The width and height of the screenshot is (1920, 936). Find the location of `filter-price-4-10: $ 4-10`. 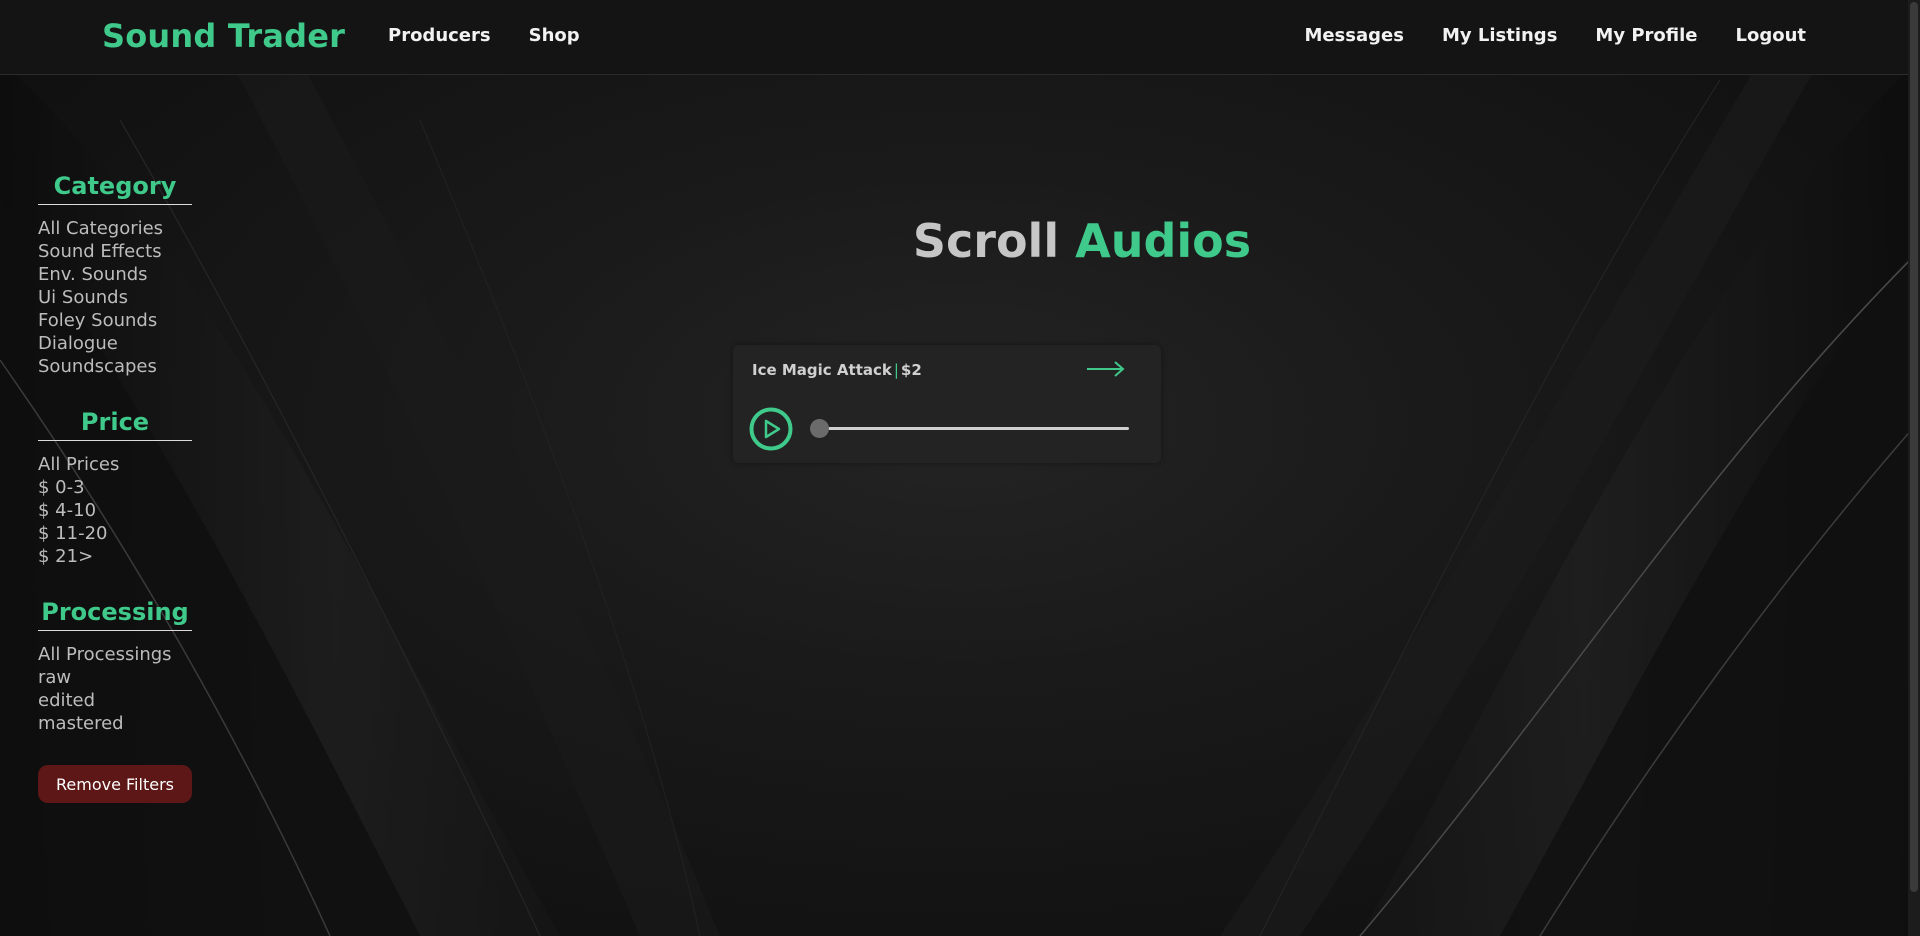

filter-price-4-10: $ 4-10 is located at coordinates (115, 510).